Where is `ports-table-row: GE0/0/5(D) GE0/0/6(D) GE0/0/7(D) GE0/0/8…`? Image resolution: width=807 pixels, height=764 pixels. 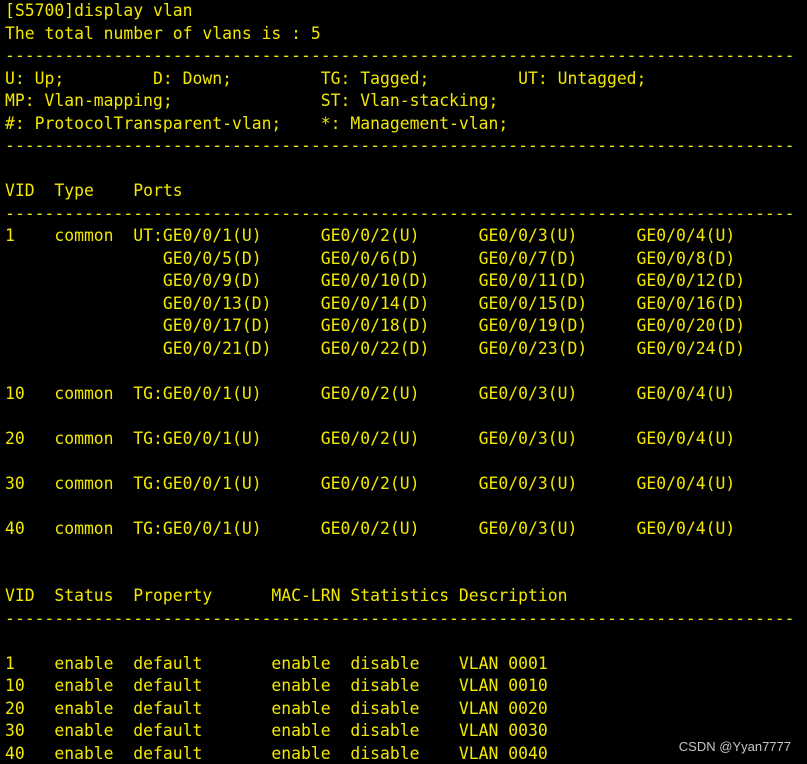 ports-table-row: GE0/0/5(D) GE0/0/6(D) GE0/0/7(D) GE0/0/8… is located at coordinates (370, 258).